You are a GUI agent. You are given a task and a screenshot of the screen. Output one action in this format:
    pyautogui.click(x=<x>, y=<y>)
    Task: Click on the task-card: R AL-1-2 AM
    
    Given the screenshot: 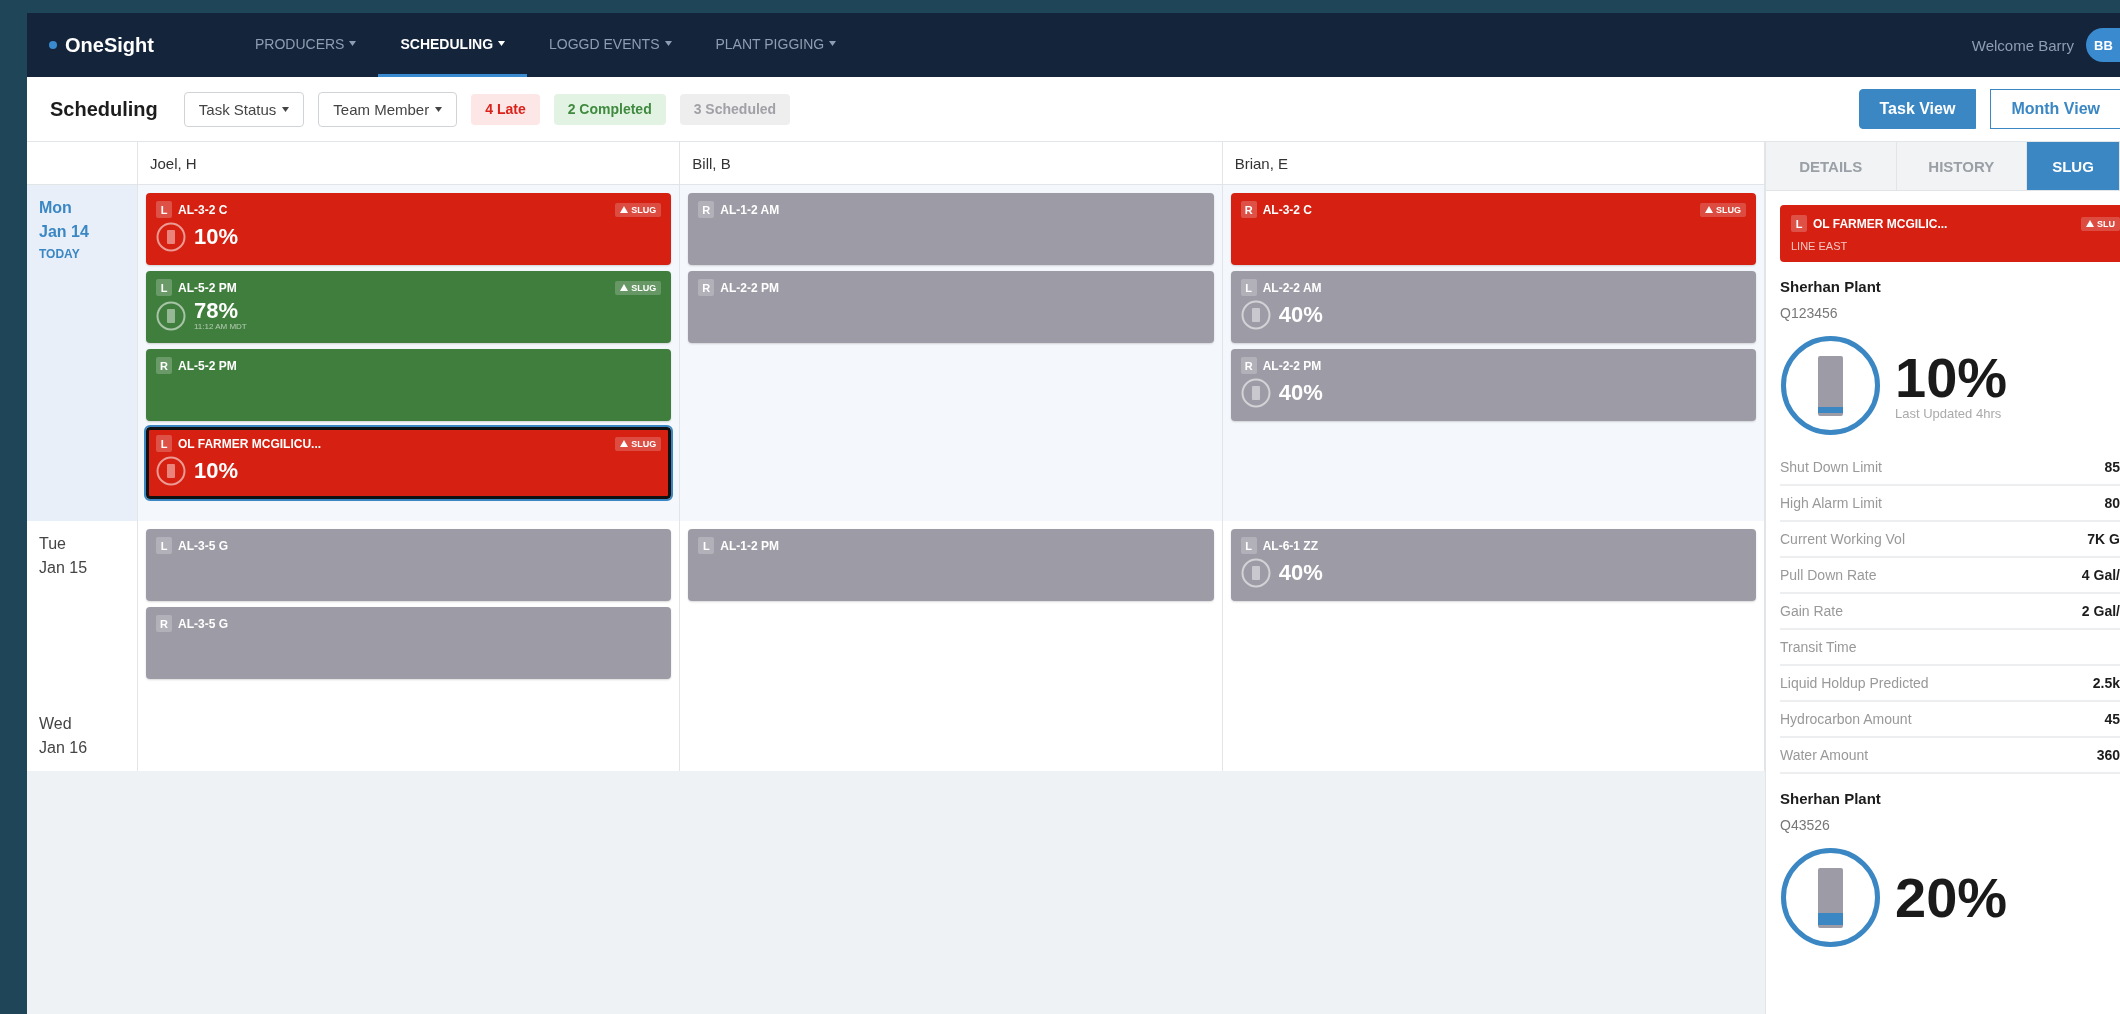 What is the action you would take?
    pyautogui.click(x=951, y=229)
    